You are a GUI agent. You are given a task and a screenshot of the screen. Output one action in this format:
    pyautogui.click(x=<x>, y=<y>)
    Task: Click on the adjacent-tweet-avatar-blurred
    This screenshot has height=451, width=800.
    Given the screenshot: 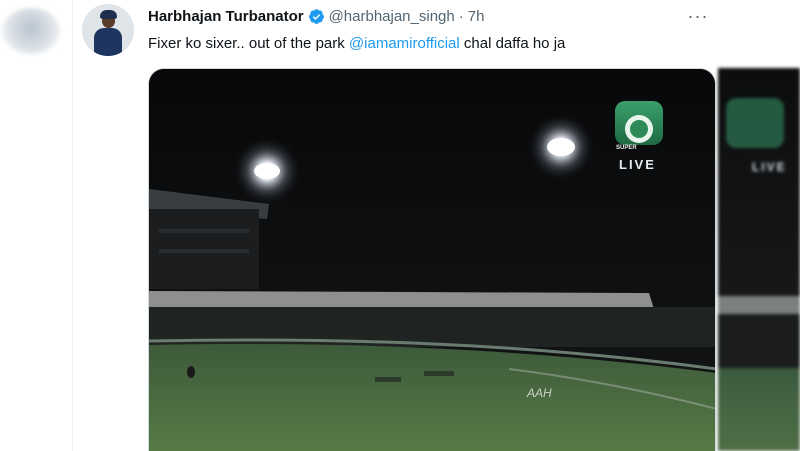 What is the action you would take?
    pyautogui.click(x=36, y=35)
    